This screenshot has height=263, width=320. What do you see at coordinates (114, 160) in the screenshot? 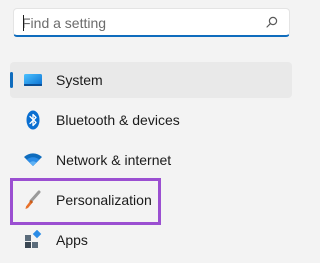
I see `nav-item-label: Network & internet` at bounding box center [114, 160].